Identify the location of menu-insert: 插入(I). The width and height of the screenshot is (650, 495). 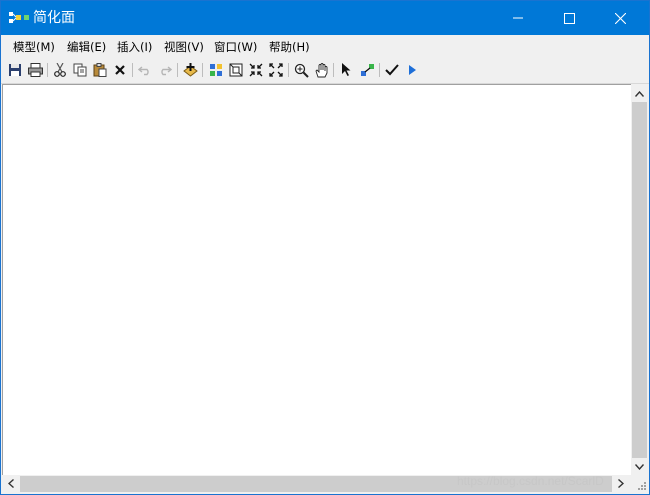
(134, 47).